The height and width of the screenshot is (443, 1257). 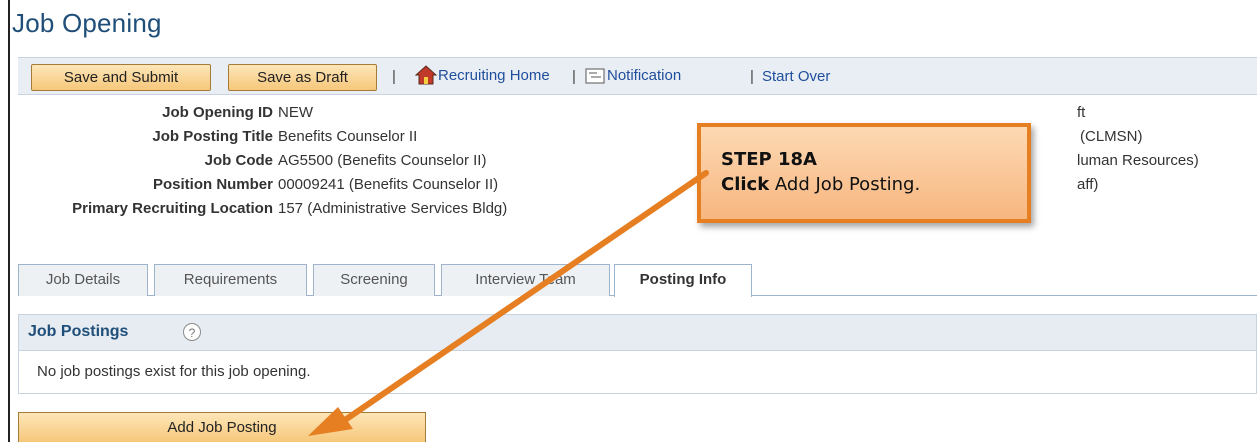 I want to click on right-field-fragment: aff), so click(x=1088, y=184).